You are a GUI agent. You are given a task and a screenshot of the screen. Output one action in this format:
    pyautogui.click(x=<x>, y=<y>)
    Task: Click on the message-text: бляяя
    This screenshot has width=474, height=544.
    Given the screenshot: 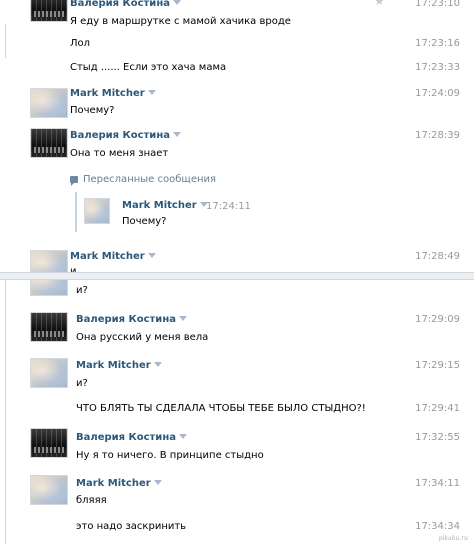 What is the action you would take?
    pyautogui.click(x=91, y=500)
    